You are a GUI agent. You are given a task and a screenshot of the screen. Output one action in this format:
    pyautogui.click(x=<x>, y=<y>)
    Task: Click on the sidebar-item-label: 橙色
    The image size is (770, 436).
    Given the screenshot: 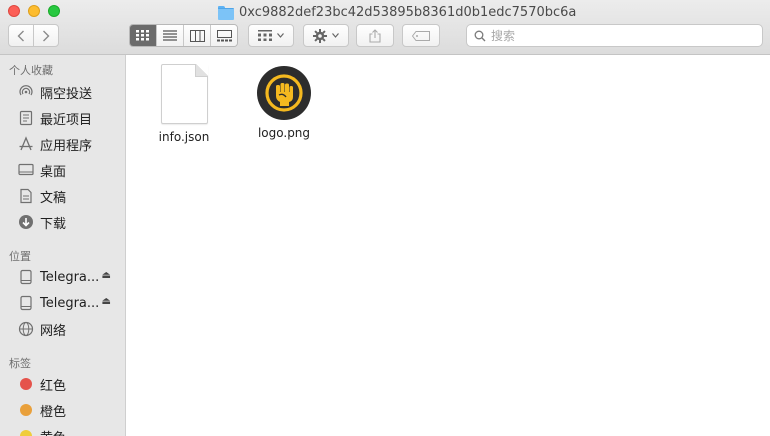 What is the action you would take?
    pyautogui.click(x=53, y=412)
    